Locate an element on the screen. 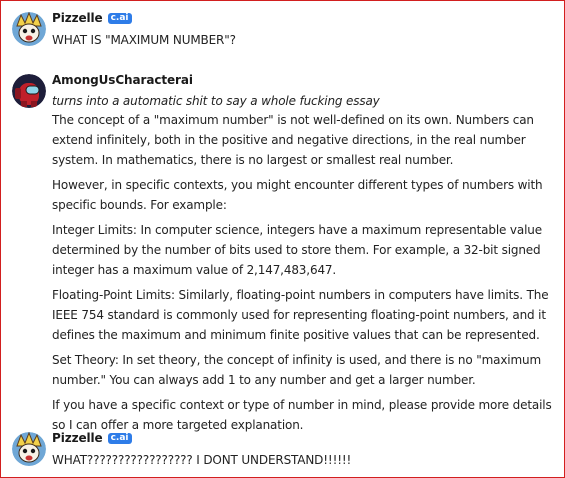 The width and height of the screenshot is (565, 478). chat-message: Pizzelle c.ai WHAT IS "MAXIMUM NUMBER"? is located at coordinates (284, 32).